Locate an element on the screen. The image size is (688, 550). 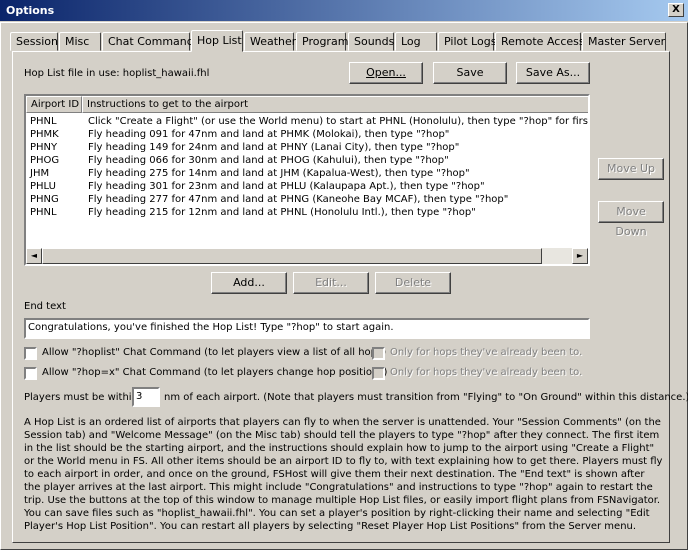
tab-sounds: Sounds is located at coordinates (371, 41).